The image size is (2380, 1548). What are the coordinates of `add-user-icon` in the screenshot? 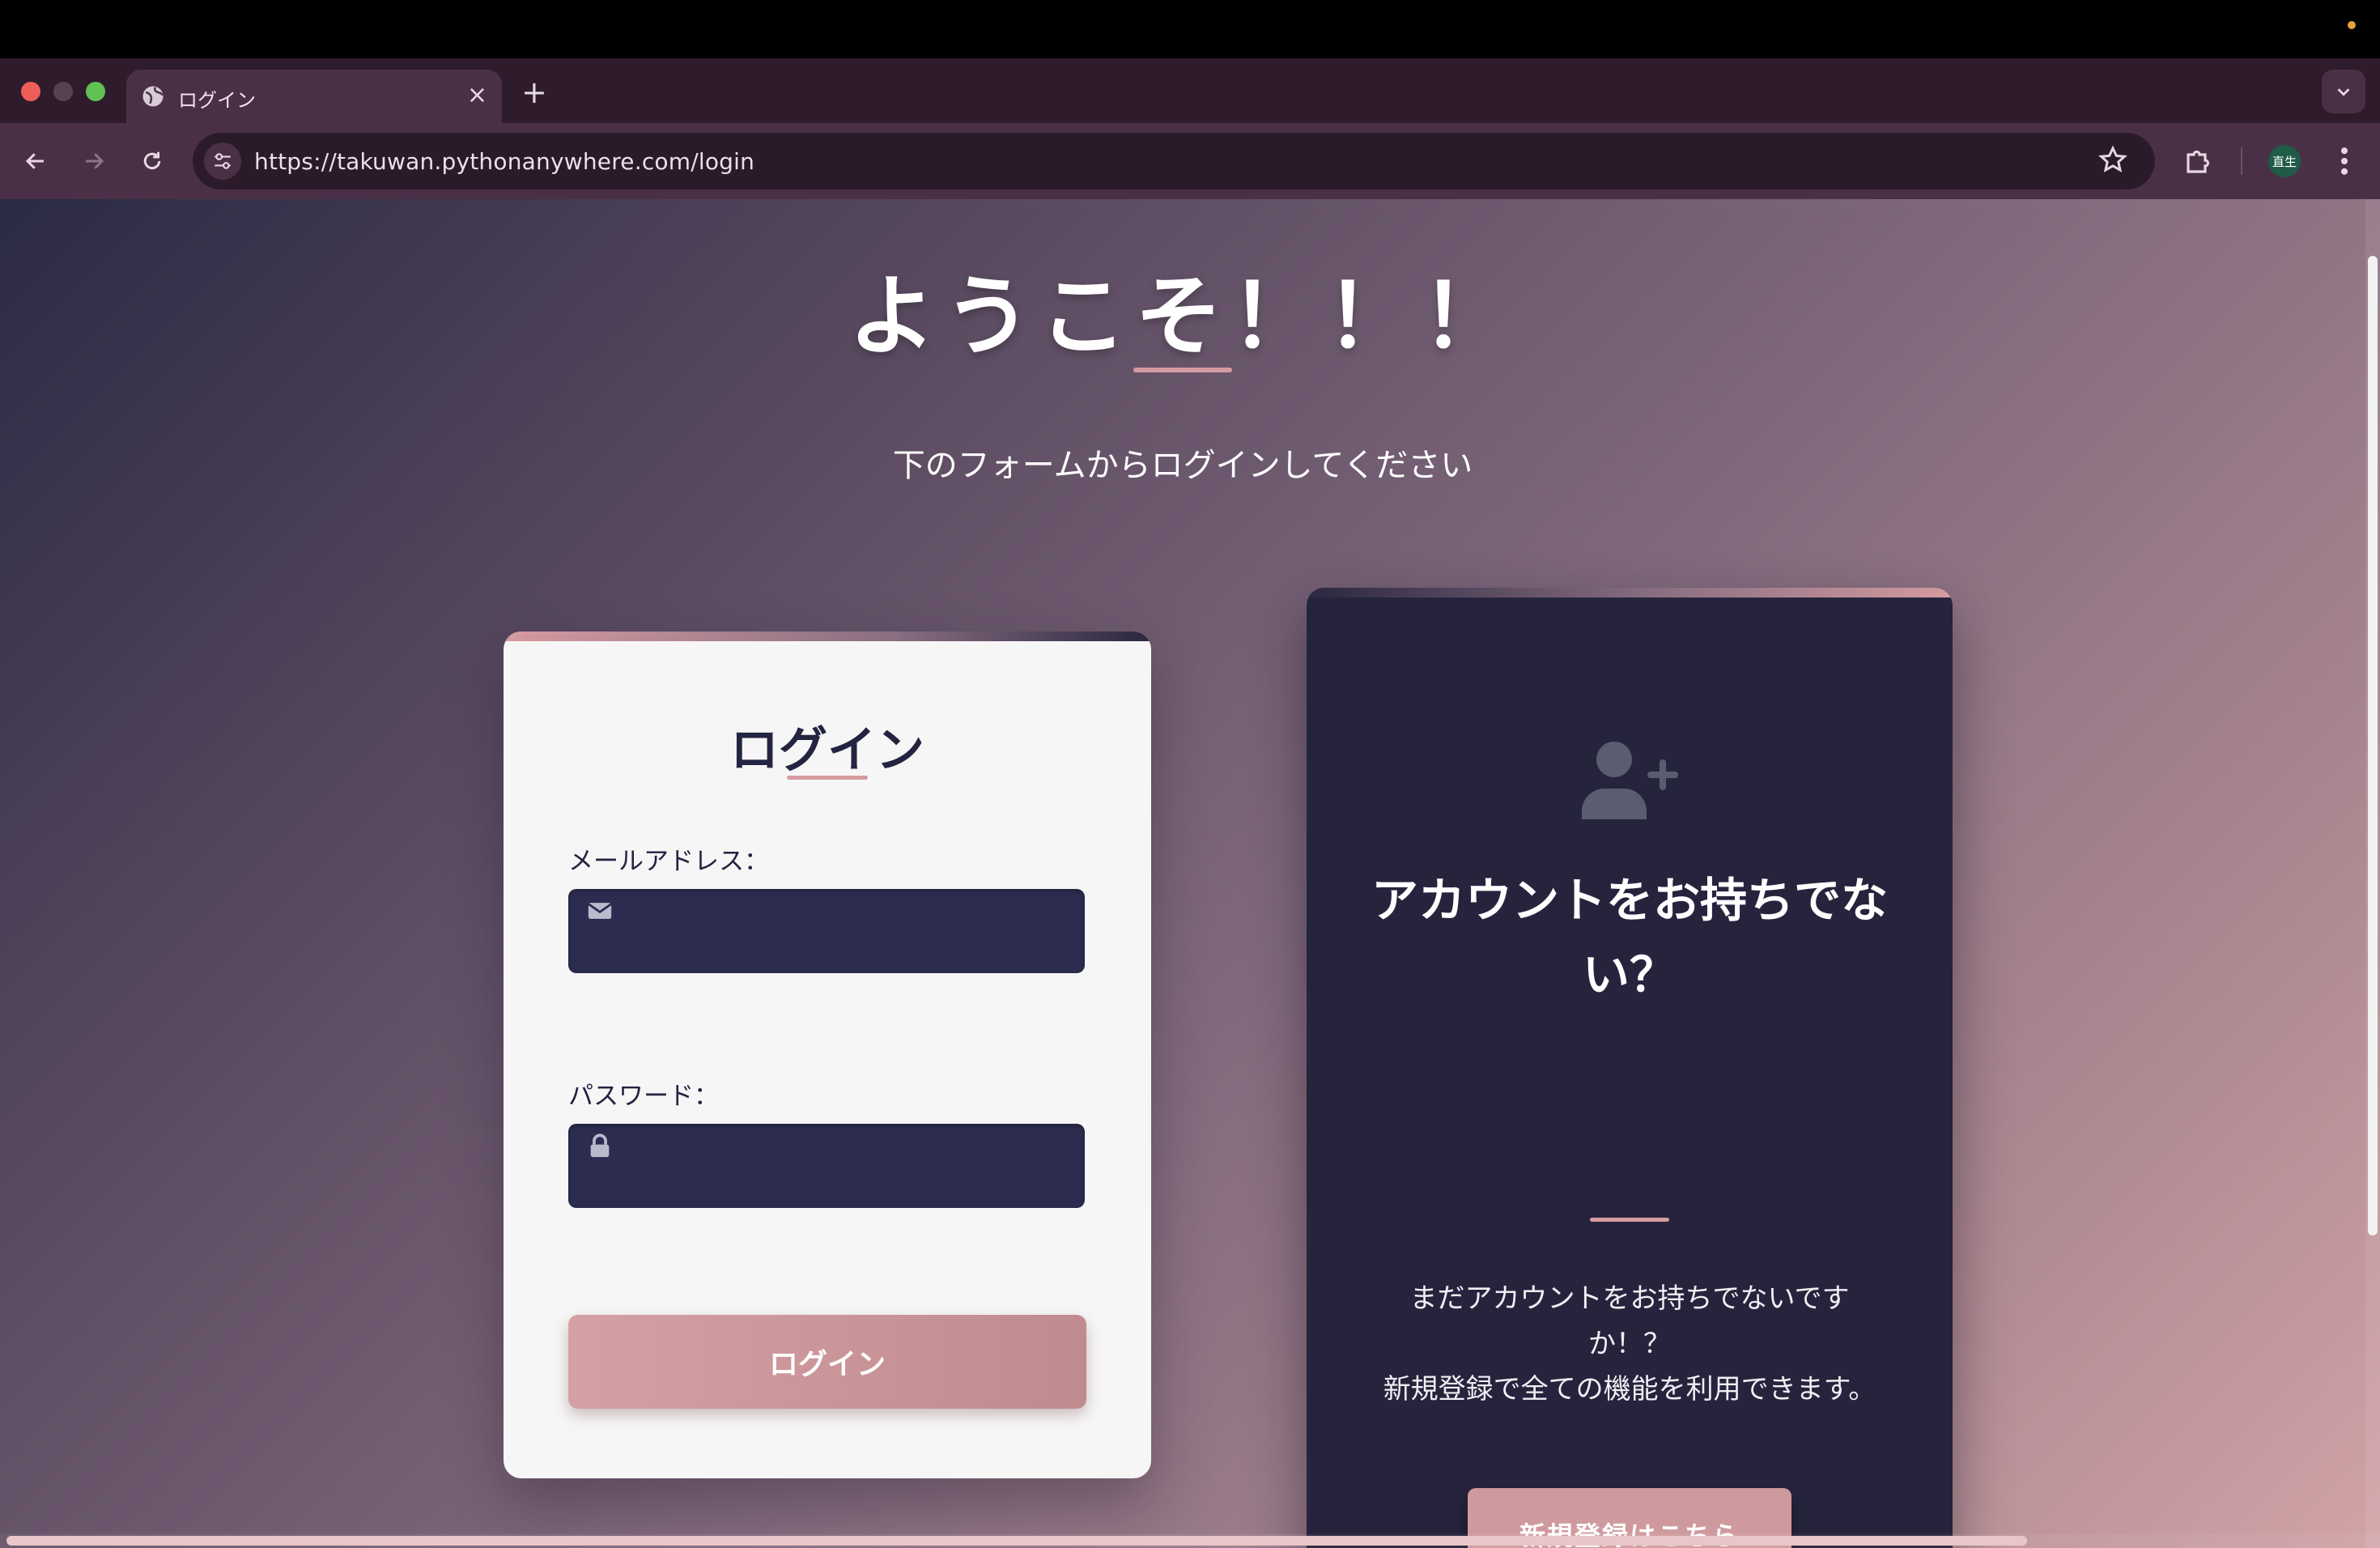 It's located at (1630, 780).